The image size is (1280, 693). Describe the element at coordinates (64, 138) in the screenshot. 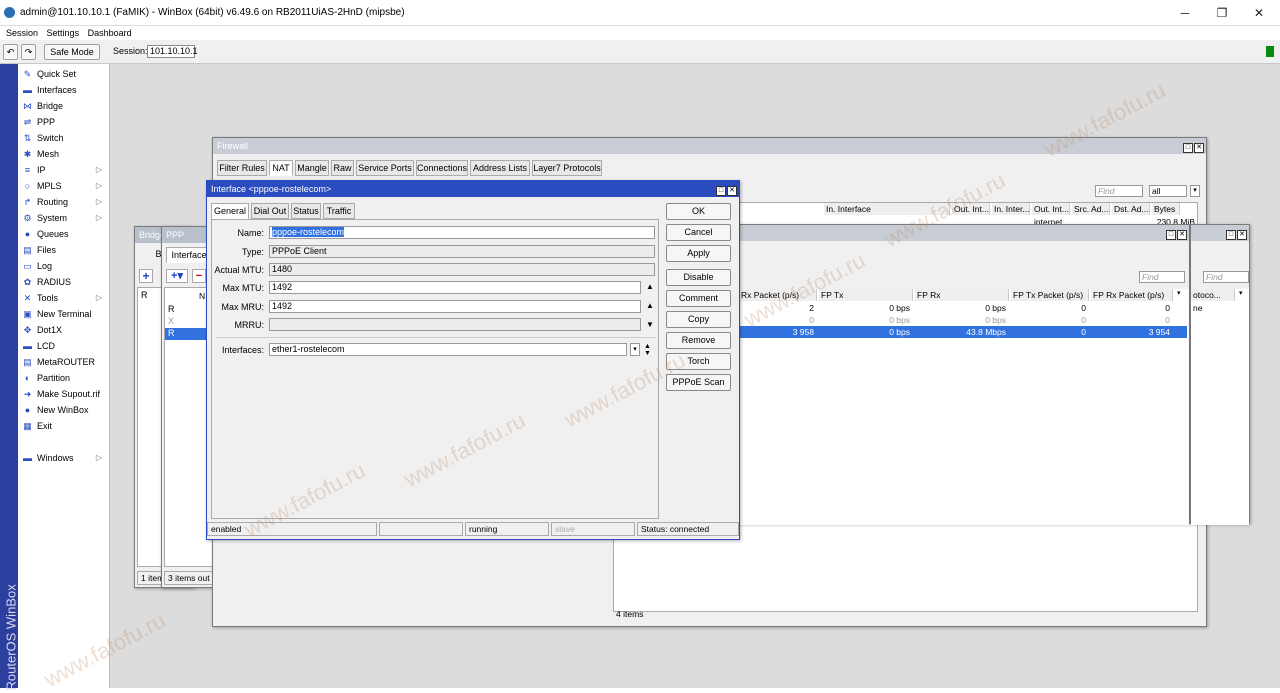

I see `sidebar-item-switch: ⇅ Switch` at that location.